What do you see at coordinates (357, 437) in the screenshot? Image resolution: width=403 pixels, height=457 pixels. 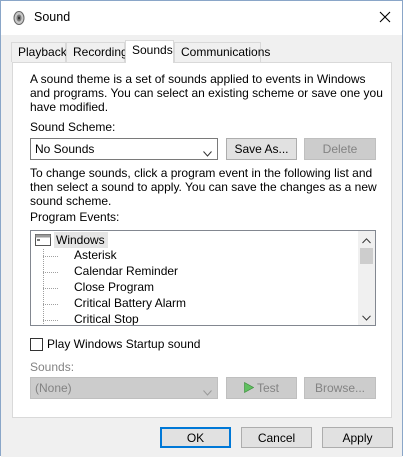 I see `apply-button: Apply` at bounding box center [357, 437].